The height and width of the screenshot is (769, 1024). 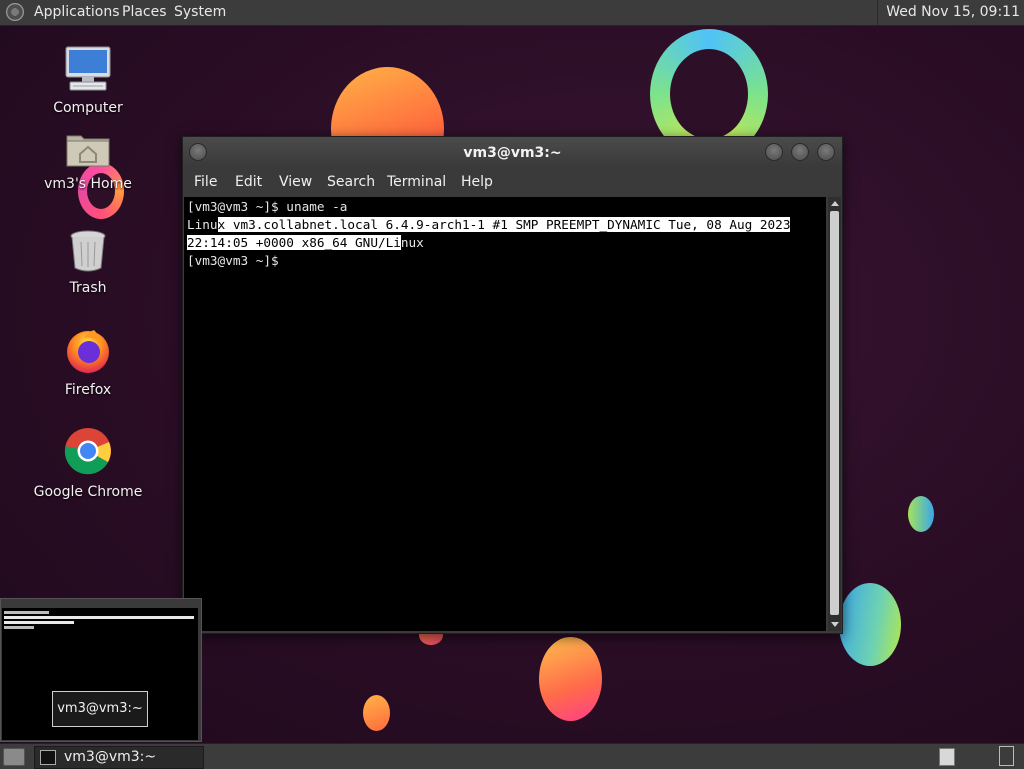 I want to click on desktop-icon-home: vm3's Home, so click(x=88, y=161).